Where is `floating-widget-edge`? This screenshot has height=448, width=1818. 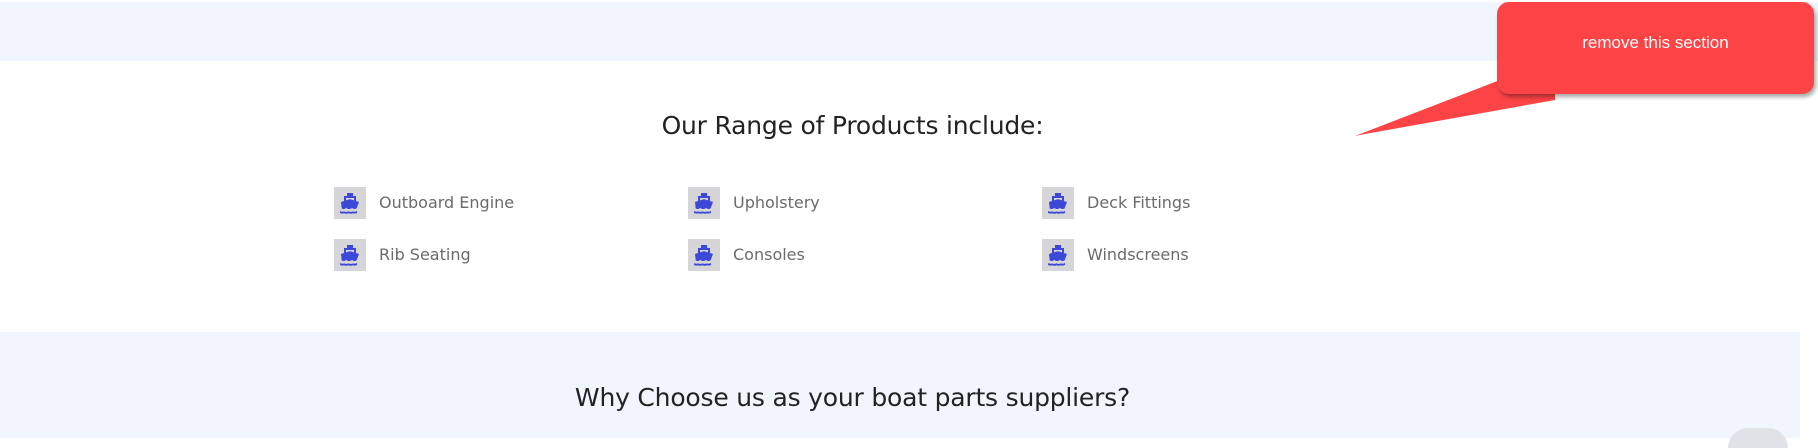 floating-widget-edge is located at coordinates (1758, 438).